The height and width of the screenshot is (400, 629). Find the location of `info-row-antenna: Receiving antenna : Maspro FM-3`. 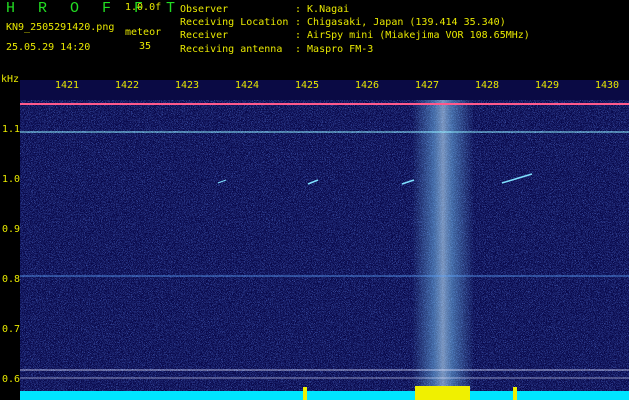

info-row-antenna: Receiving antenna : Maspro FM-3 is located at coordinates (355, 49).